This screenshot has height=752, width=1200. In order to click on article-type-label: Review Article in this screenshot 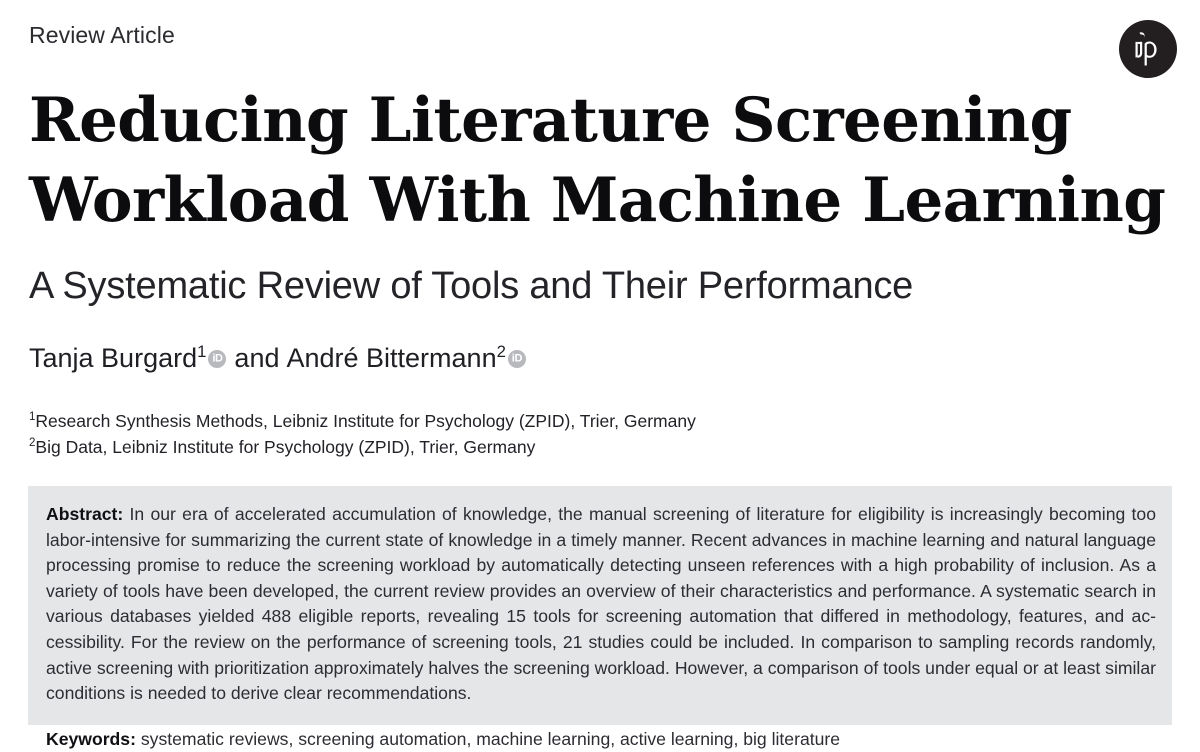, I will do `click(102, 35)`.